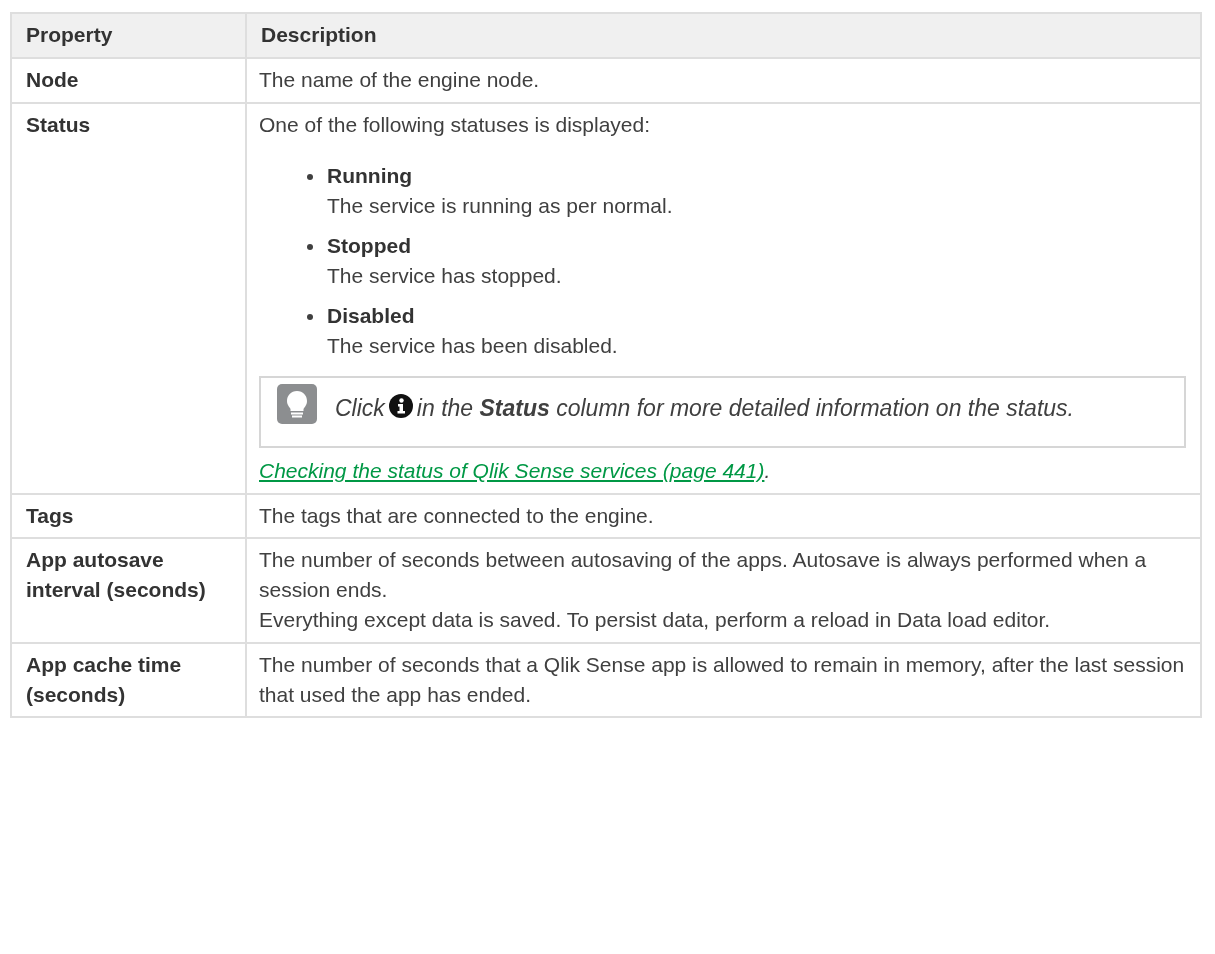 Image resolution: width=1215 pixels, height=954 pixels. Describe the element at coordinates (116, 575) in the screenshot. I see `property-name: App autosave interval (seconds)` at that location.